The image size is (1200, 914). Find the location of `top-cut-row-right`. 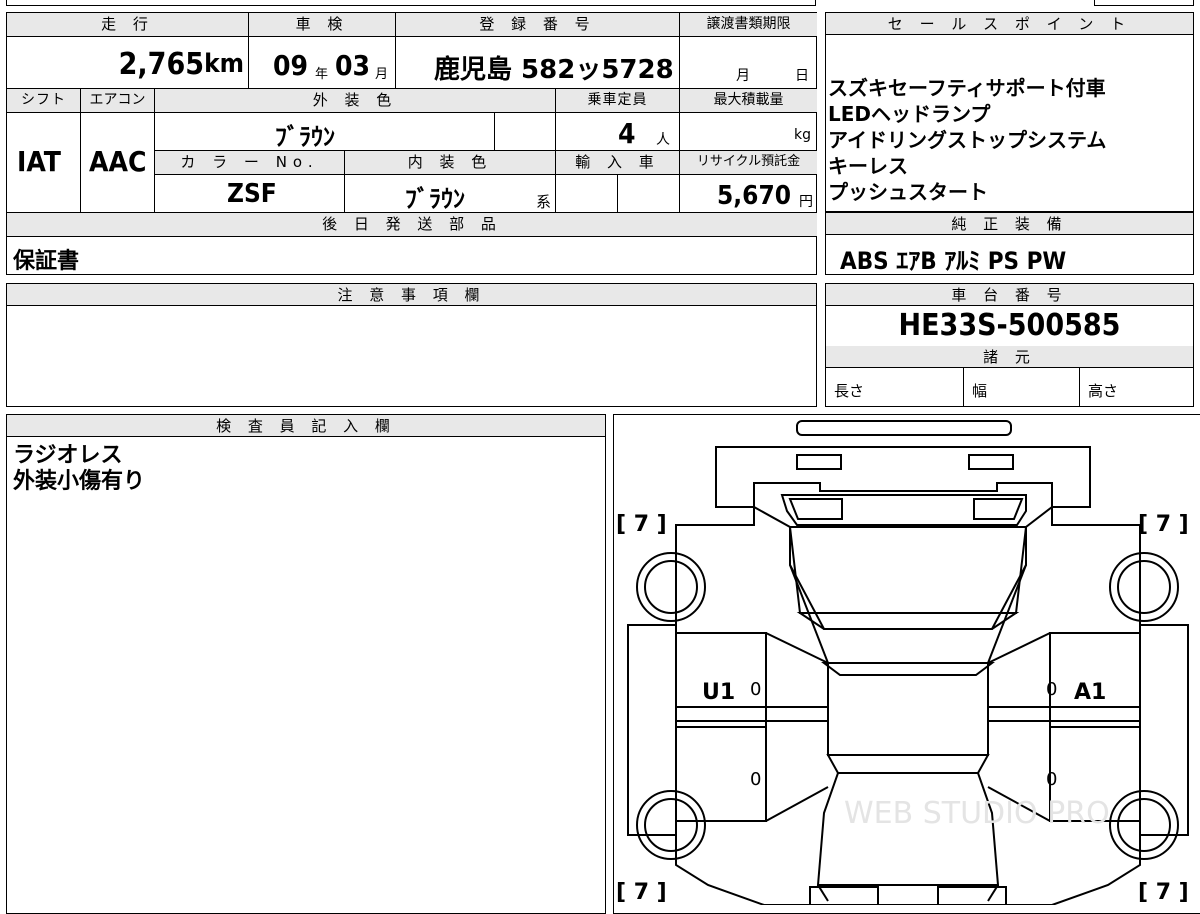

top-cut-row-right is located at coordinates (1144, 3).